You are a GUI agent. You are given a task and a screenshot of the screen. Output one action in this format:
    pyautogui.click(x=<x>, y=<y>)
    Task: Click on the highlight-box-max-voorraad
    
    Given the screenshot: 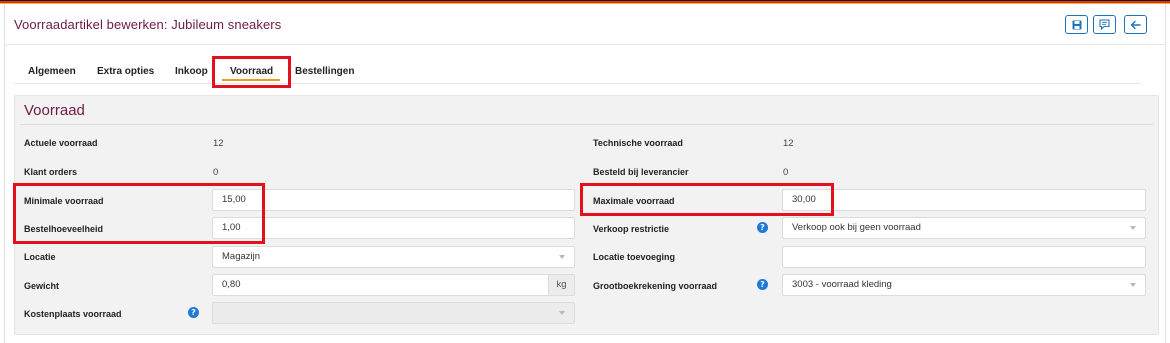 What is the action you would take?
    pyautogui.click(x=707, y=199)
    